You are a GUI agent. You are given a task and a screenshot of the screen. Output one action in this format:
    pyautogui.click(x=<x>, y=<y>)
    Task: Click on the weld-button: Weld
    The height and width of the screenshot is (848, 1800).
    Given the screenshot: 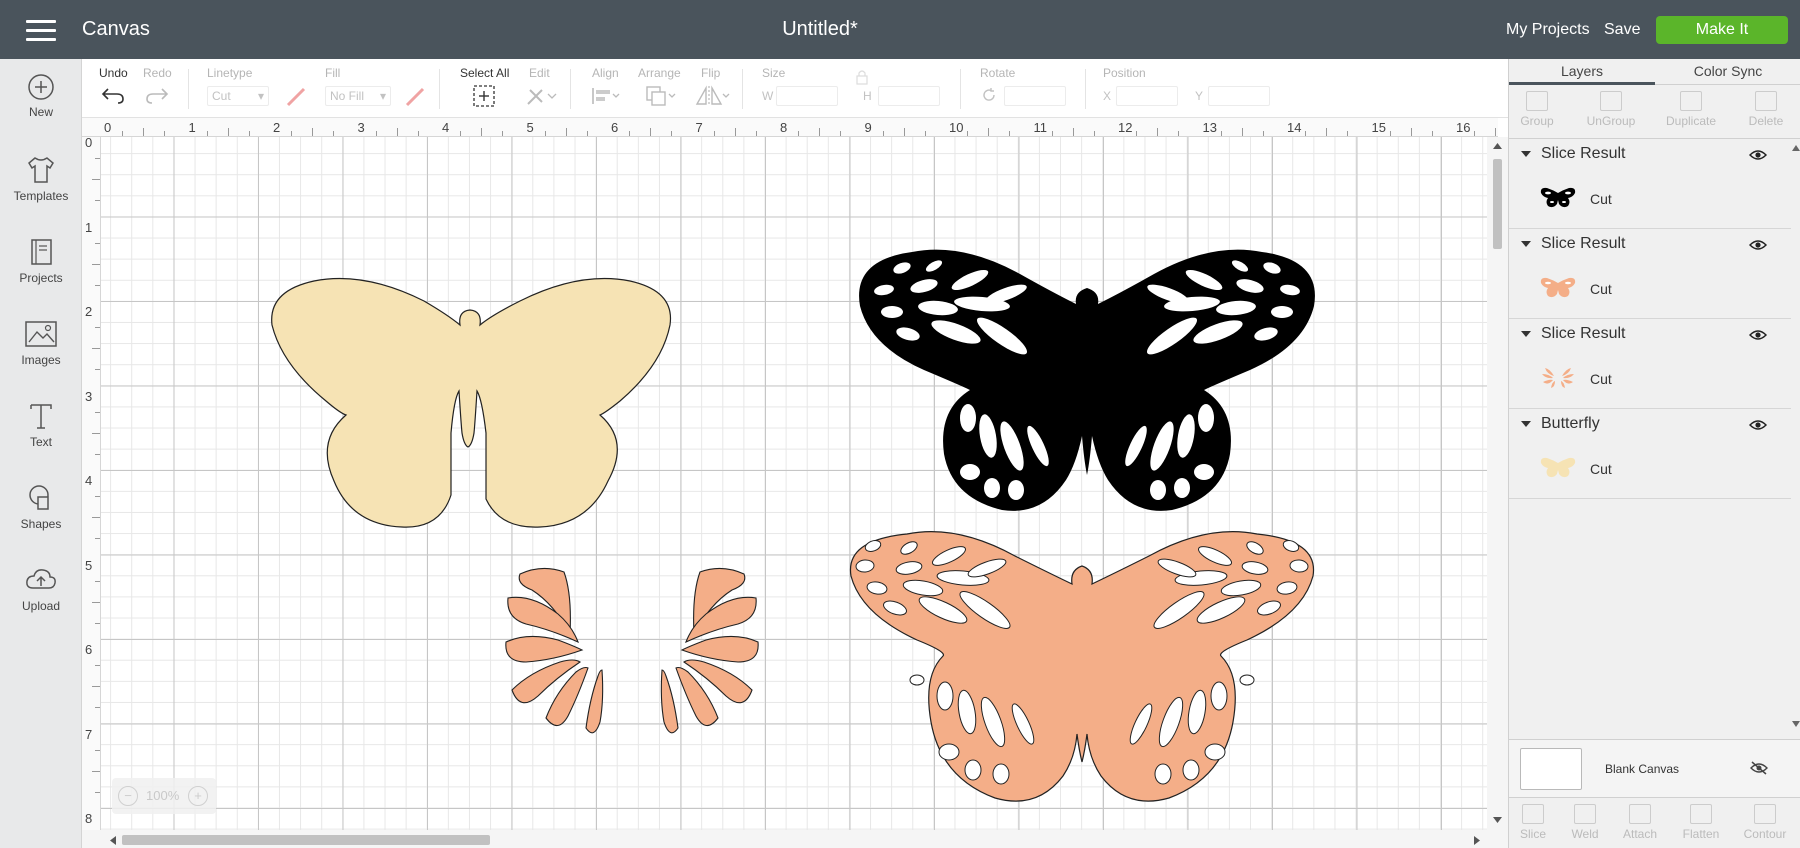 What is the action you would take?
    pyautogui.click(x=1585, y=822)
    